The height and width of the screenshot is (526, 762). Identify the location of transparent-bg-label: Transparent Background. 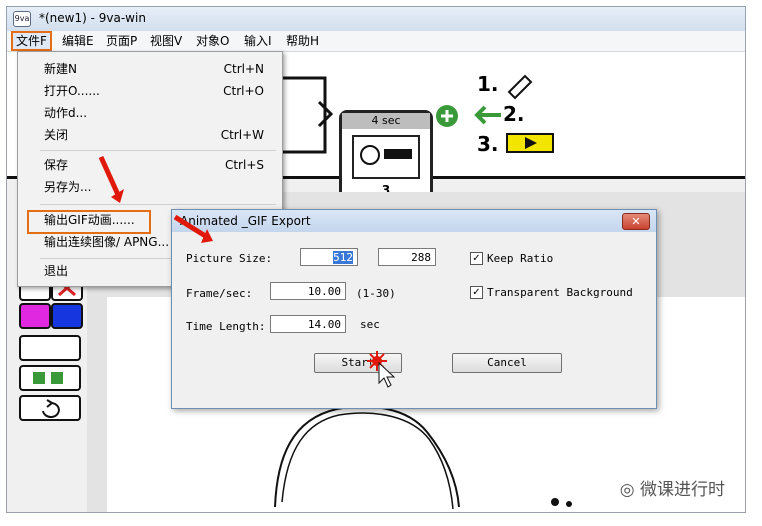
(560, 292).